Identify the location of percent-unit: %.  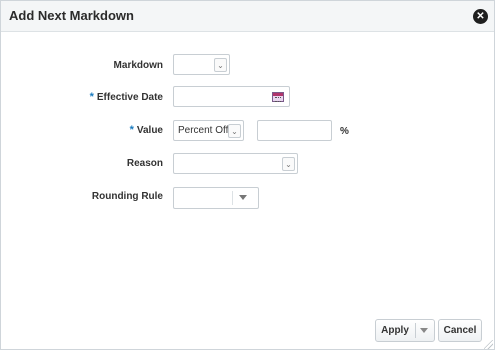
(344, 131).